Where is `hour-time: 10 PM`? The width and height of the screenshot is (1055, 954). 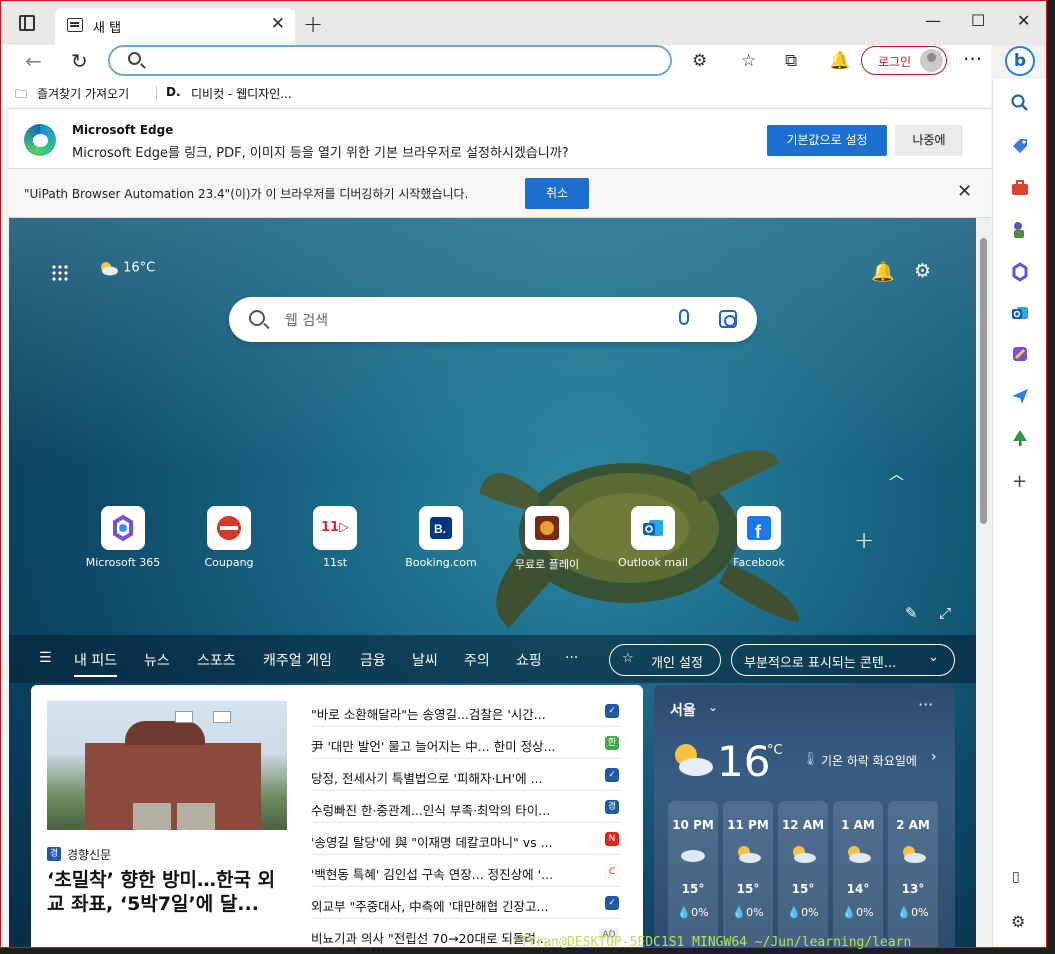
hour-time: 10 PM is located at coordinates (693, 825).